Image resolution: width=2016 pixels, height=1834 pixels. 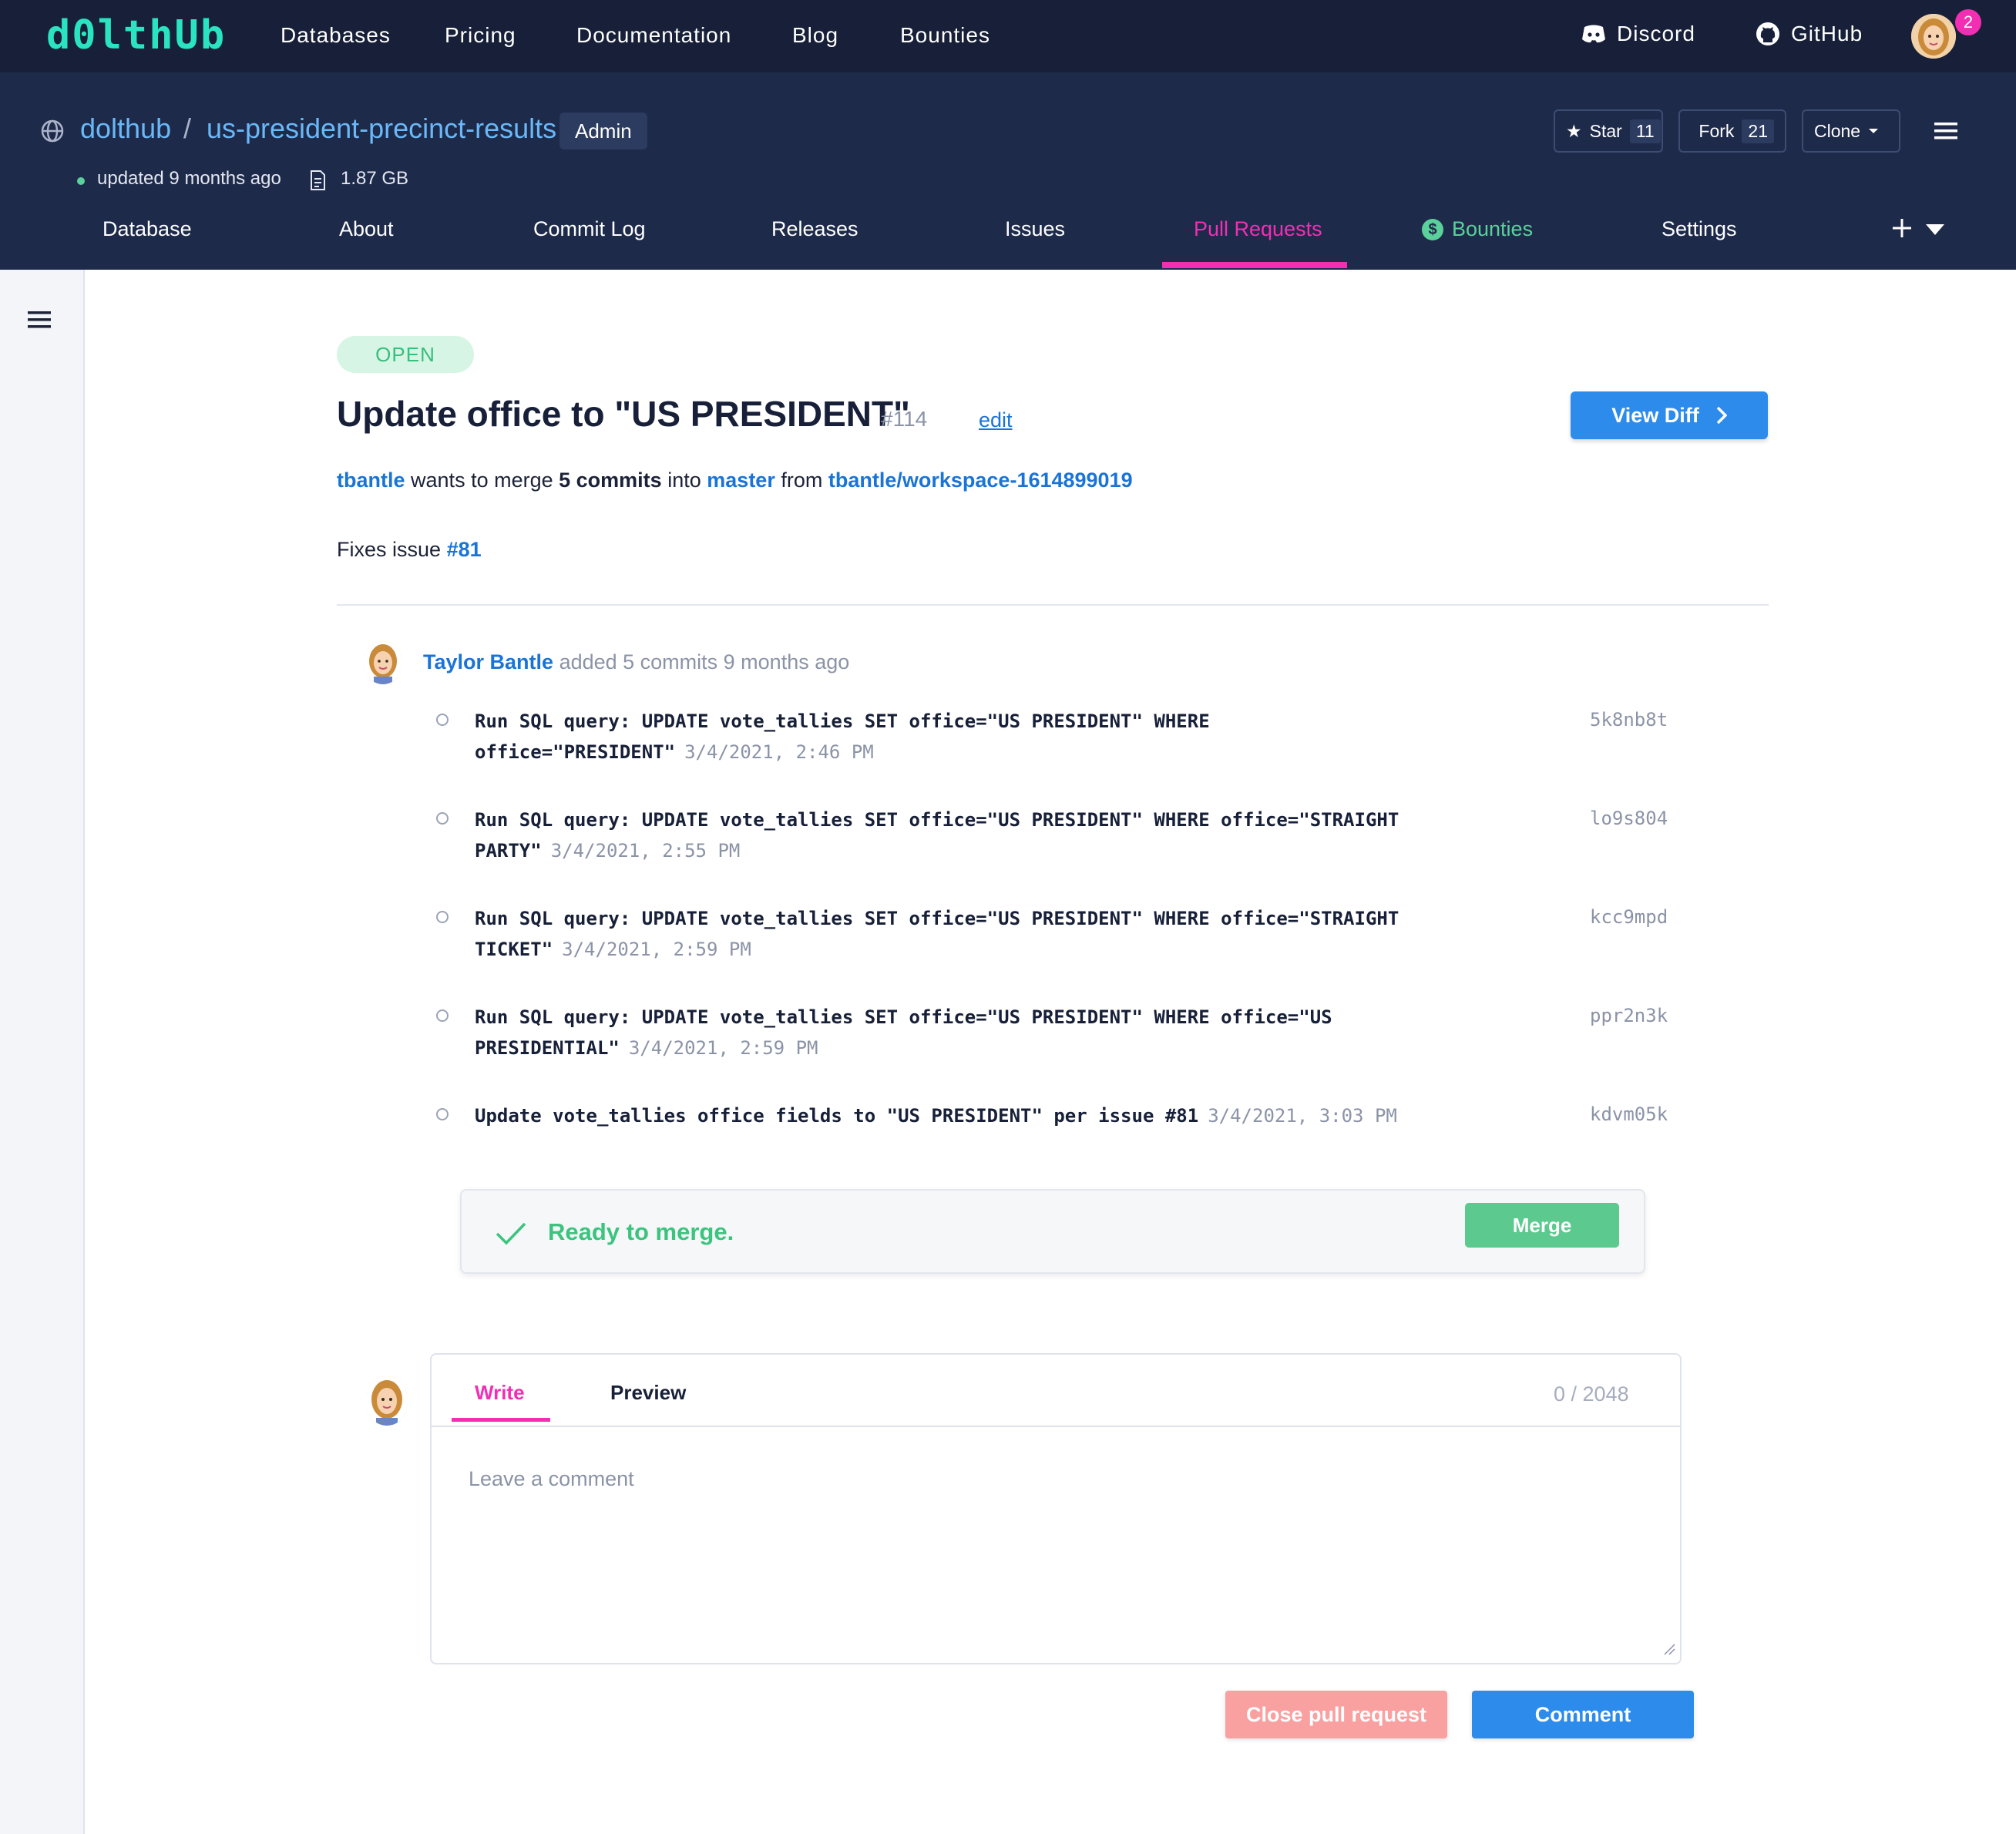 I want to click on user-avatar, so click(x=1934, y=36).